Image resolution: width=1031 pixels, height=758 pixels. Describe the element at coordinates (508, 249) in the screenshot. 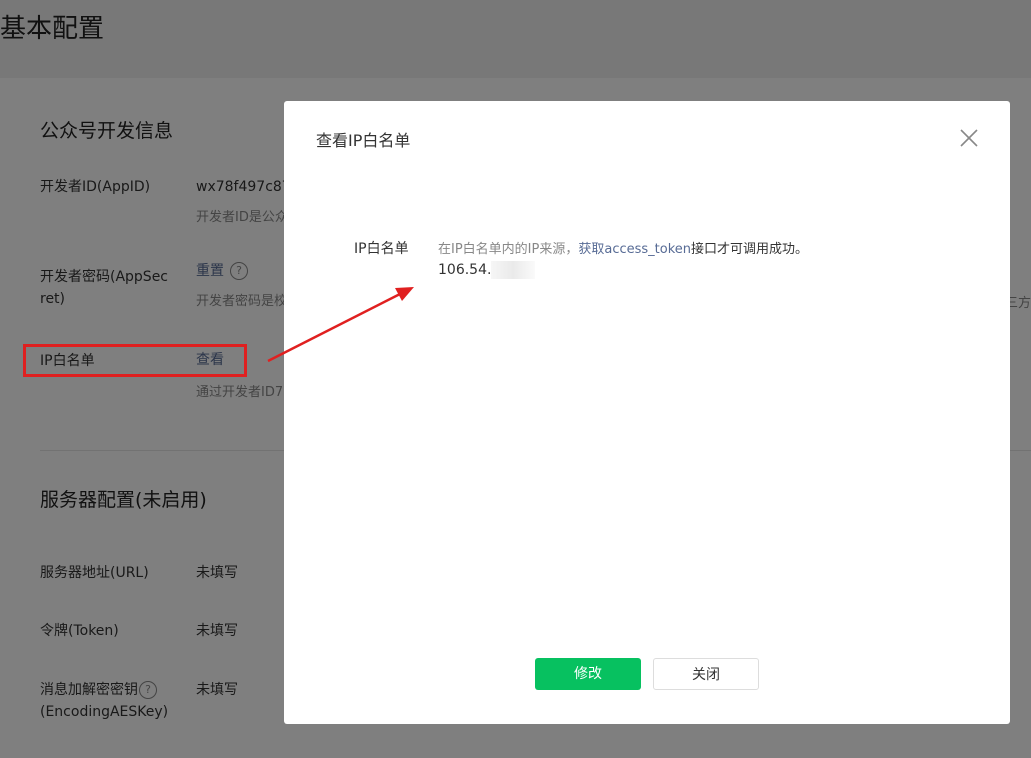

I see `desc-prefix: 在IP白名单内的IP来源，` at that location.